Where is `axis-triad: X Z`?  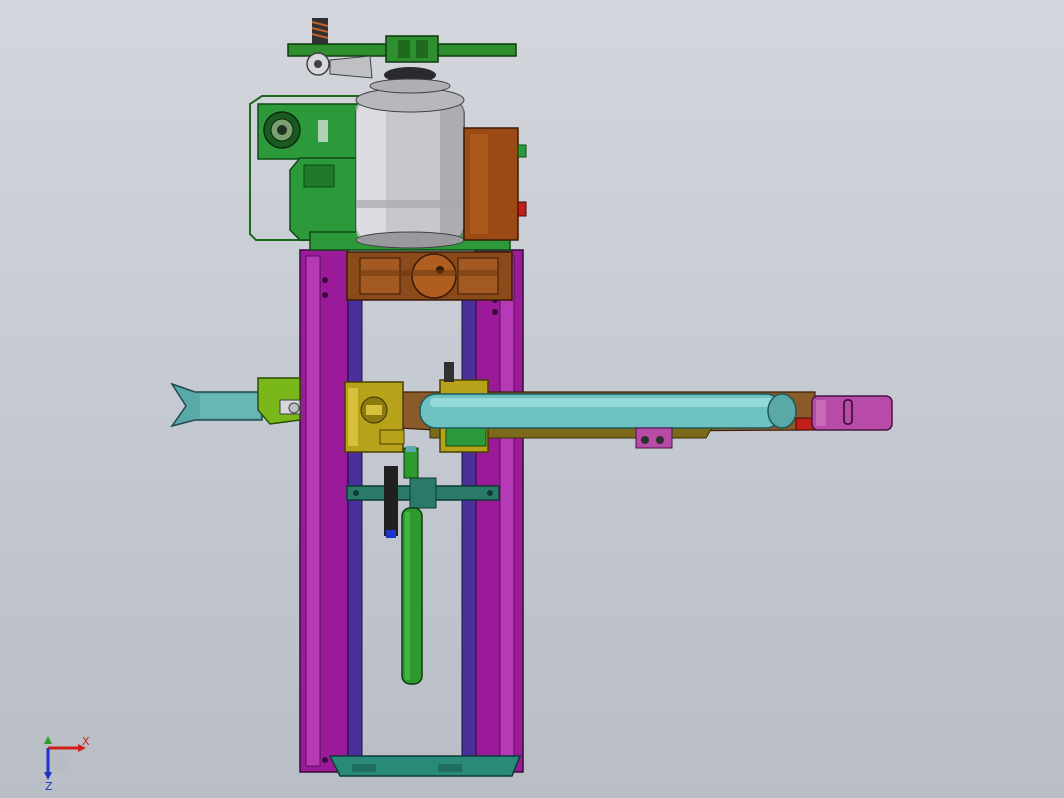
axis-triad: X Z is located at coordinates (67, 764).